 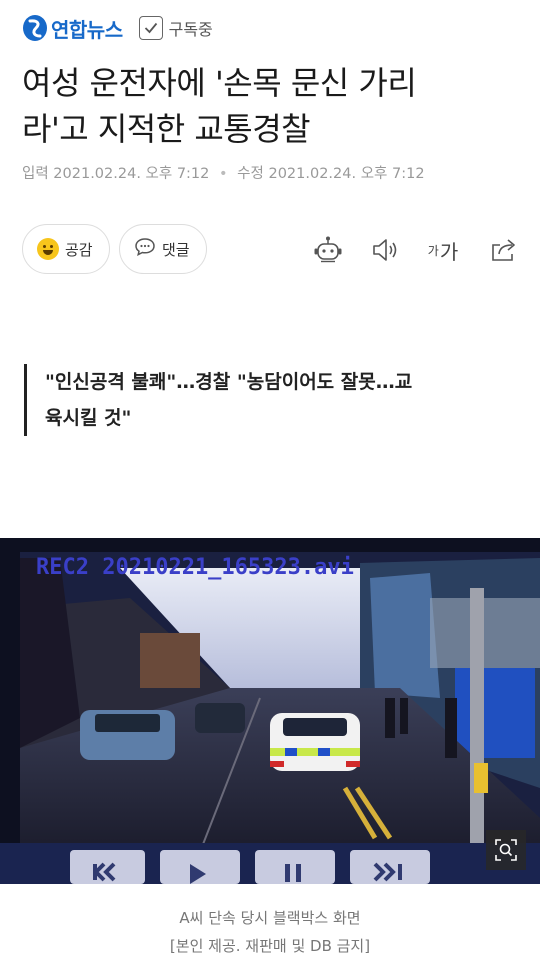 I want to click on publisher-logo: 연합뉴스, so click(x=72, y=28).